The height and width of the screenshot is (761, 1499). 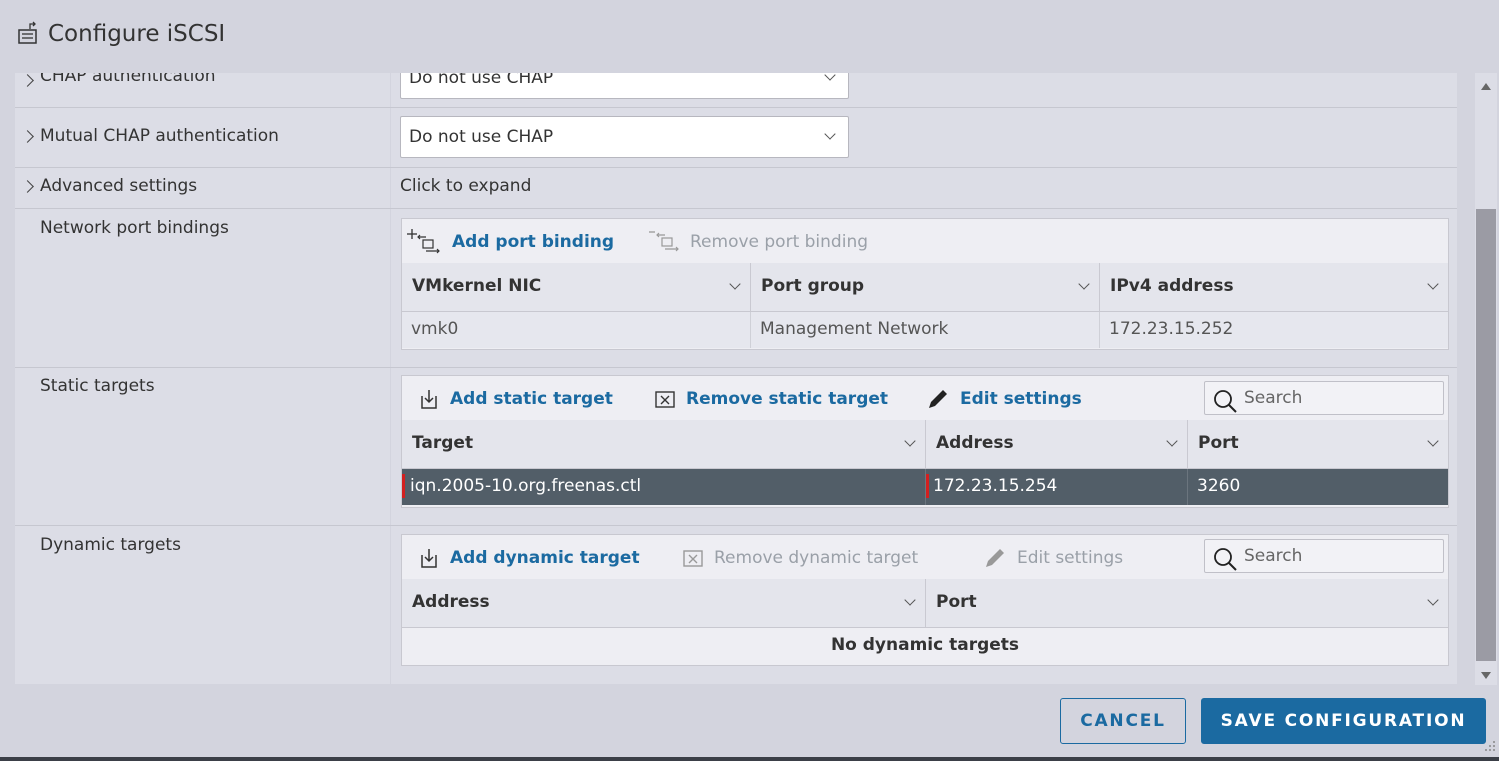 What do you see at coordinates (1274, 287) in the screenshot?
I see `column-header-ipv4-address: IPv4 address` at bounding box center [1274, 287].